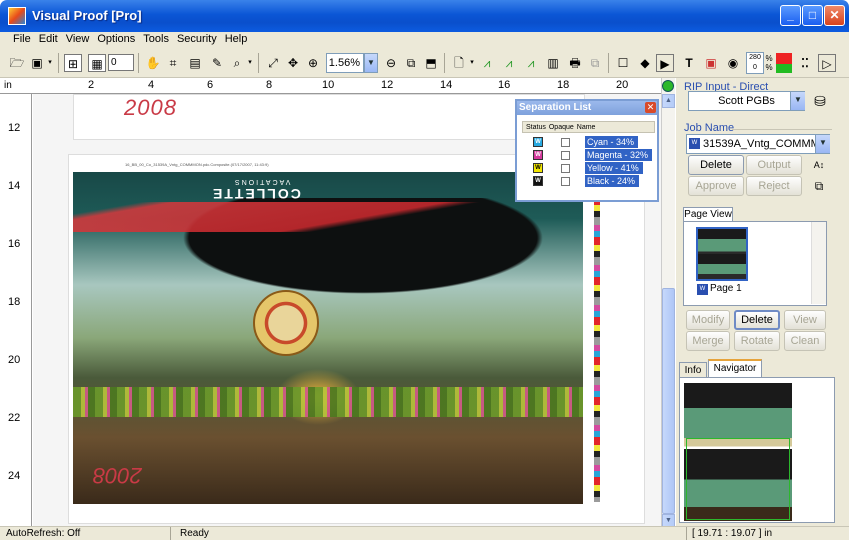 Image resolution: width=849 pixels, height=540 pixels. I want to click on calculator-icon: ▤, so click(195, 63).